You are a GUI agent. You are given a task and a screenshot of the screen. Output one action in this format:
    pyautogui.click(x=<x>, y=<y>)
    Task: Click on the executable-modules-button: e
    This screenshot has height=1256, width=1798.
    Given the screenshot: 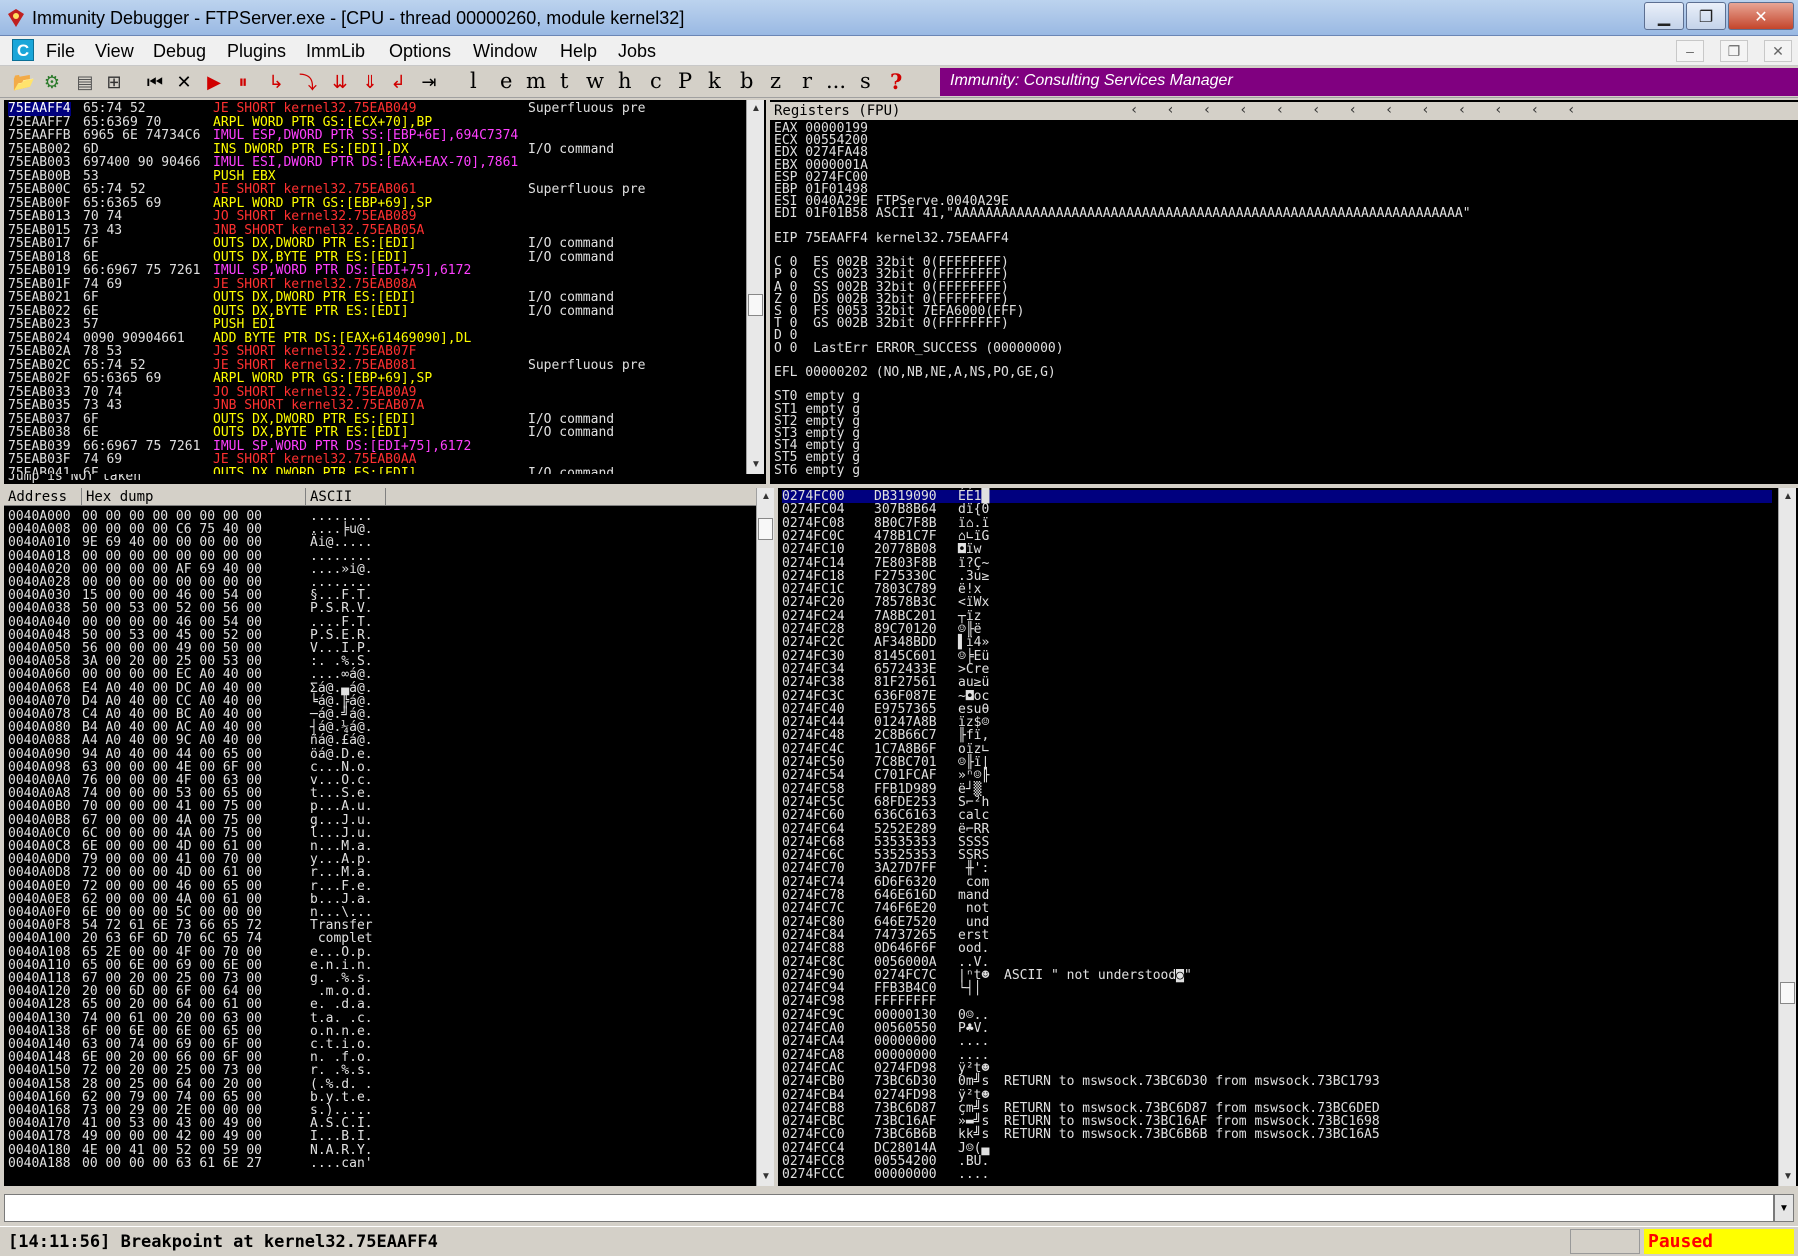 What is the action you would take?
    pyautogui.click(x=506, y=81)
    